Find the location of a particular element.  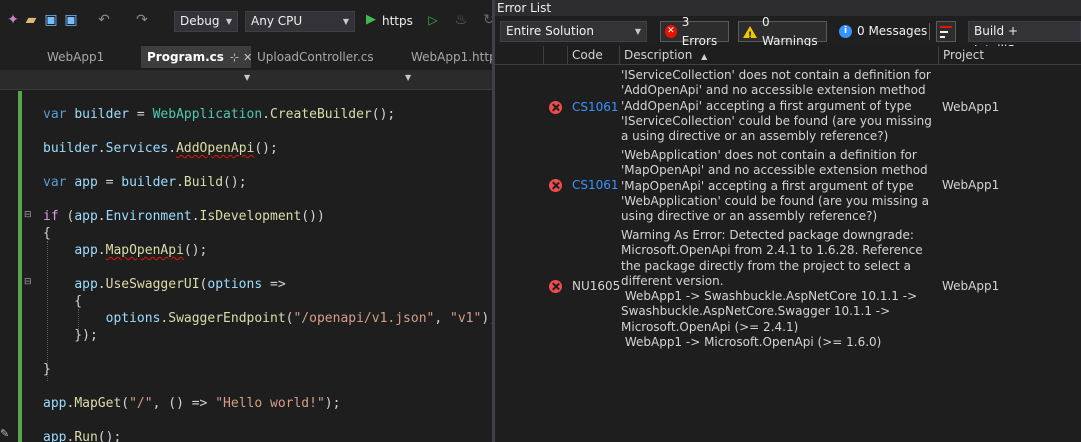

undo-icon: ↶ is located at coordinates (104, 20).